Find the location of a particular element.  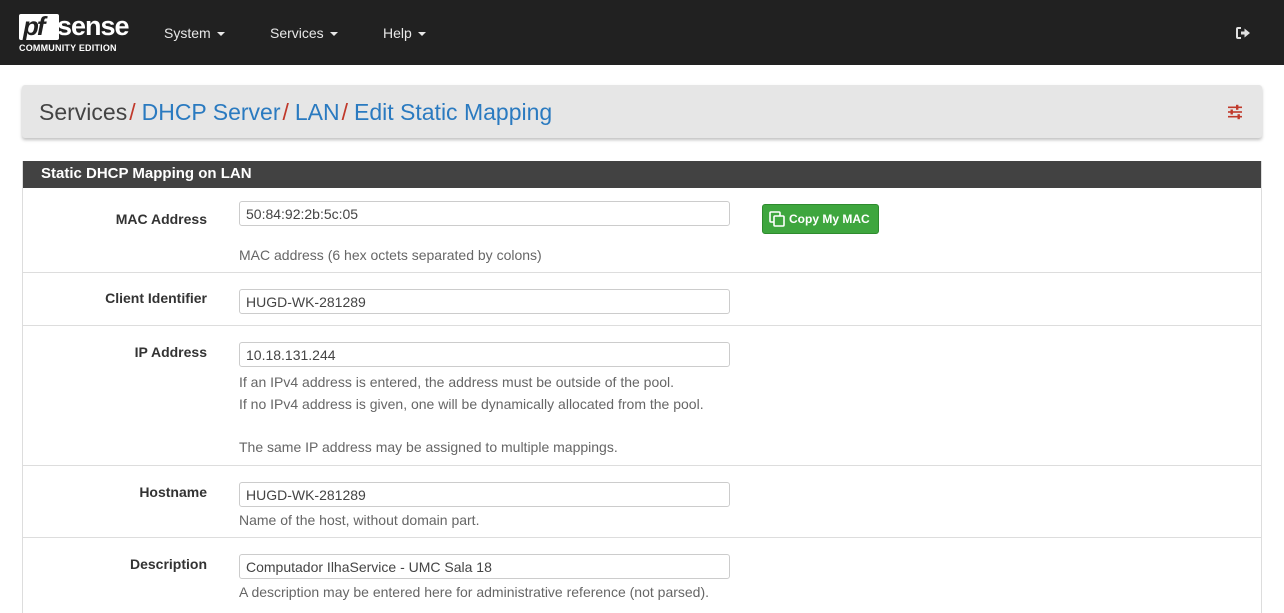

breadcrumb-link-lan: LAN is located at coordinates (317, 112).